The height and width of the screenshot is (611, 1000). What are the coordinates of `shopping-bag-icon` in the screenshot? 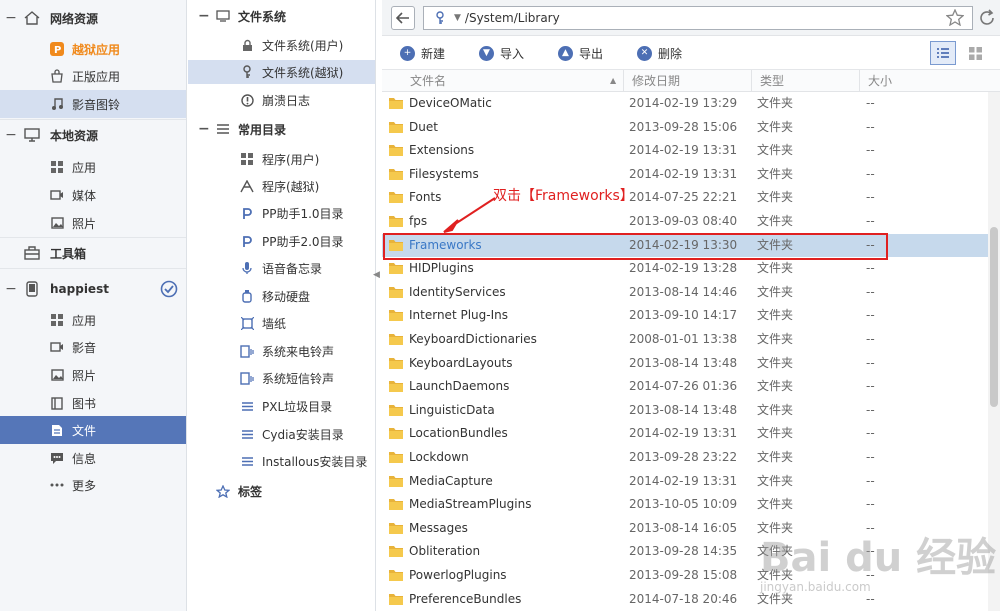 It's located at (57, 76).